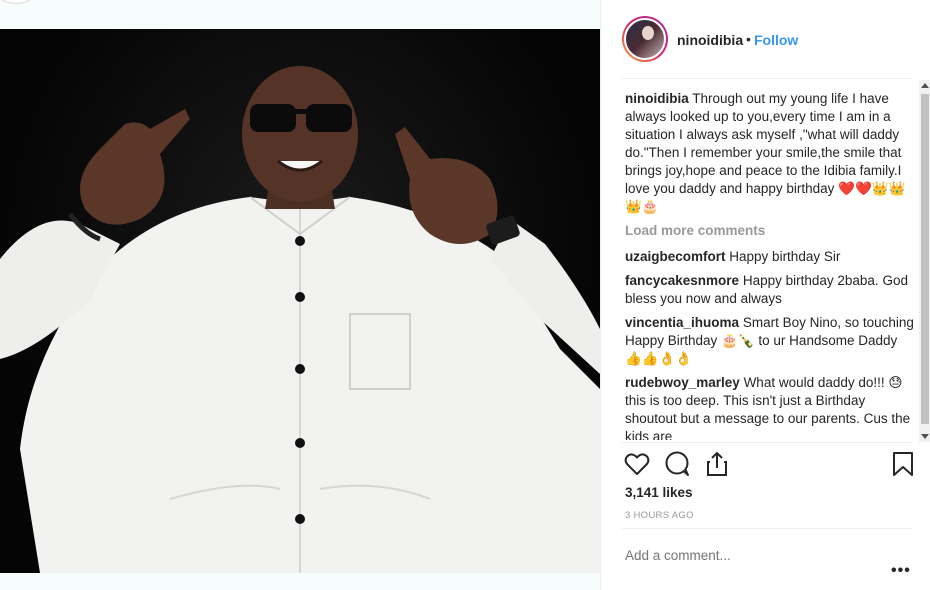 The height and width of the screenshot is (590, 930). I want to click on comment-username: uzaigbecomfort, so click(675, 256).